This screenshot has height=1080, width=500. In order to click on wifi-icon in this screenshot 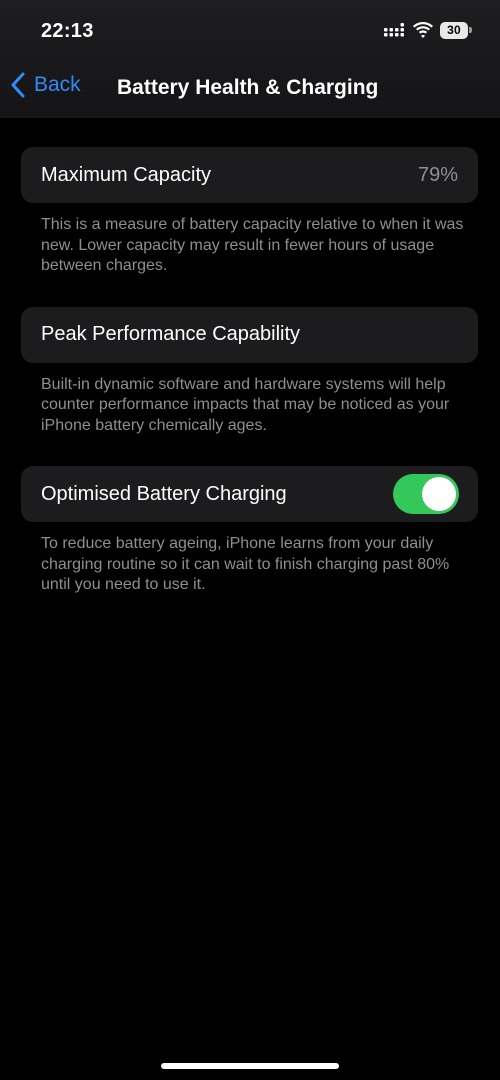, I will do `click(423, 30)`.